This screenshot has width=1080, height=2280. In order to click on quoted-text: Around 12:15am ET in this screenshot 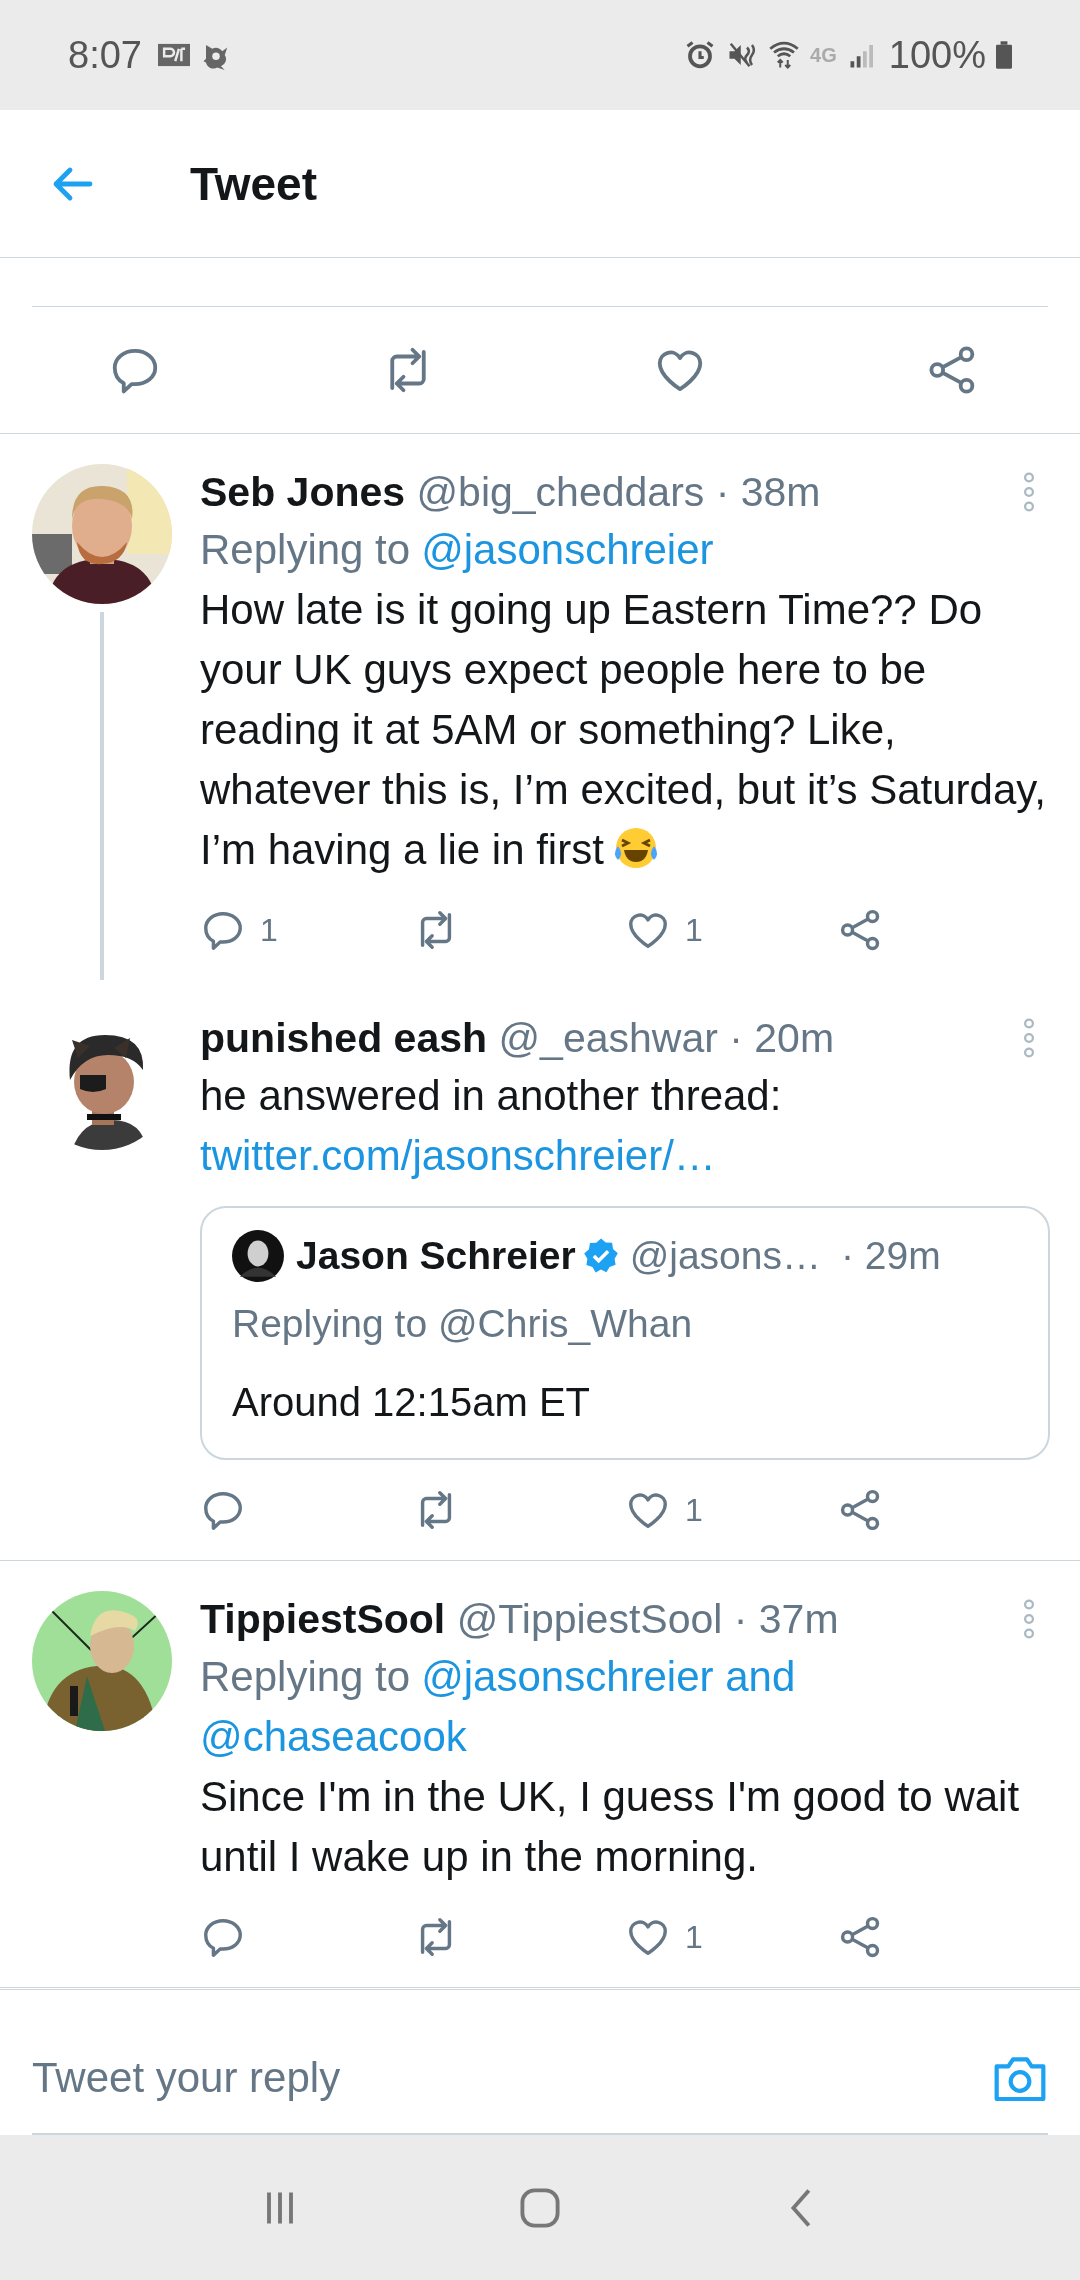, I will do `click(411, 1402)`.